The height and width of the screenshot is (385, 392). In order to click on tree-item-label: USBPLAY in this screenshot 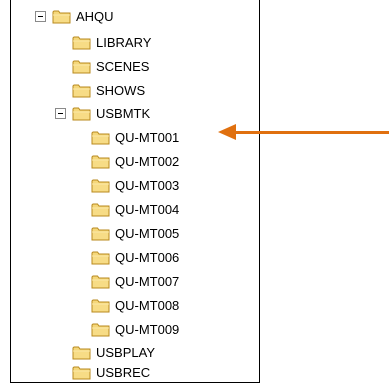, I will do `click(126, 352)`.